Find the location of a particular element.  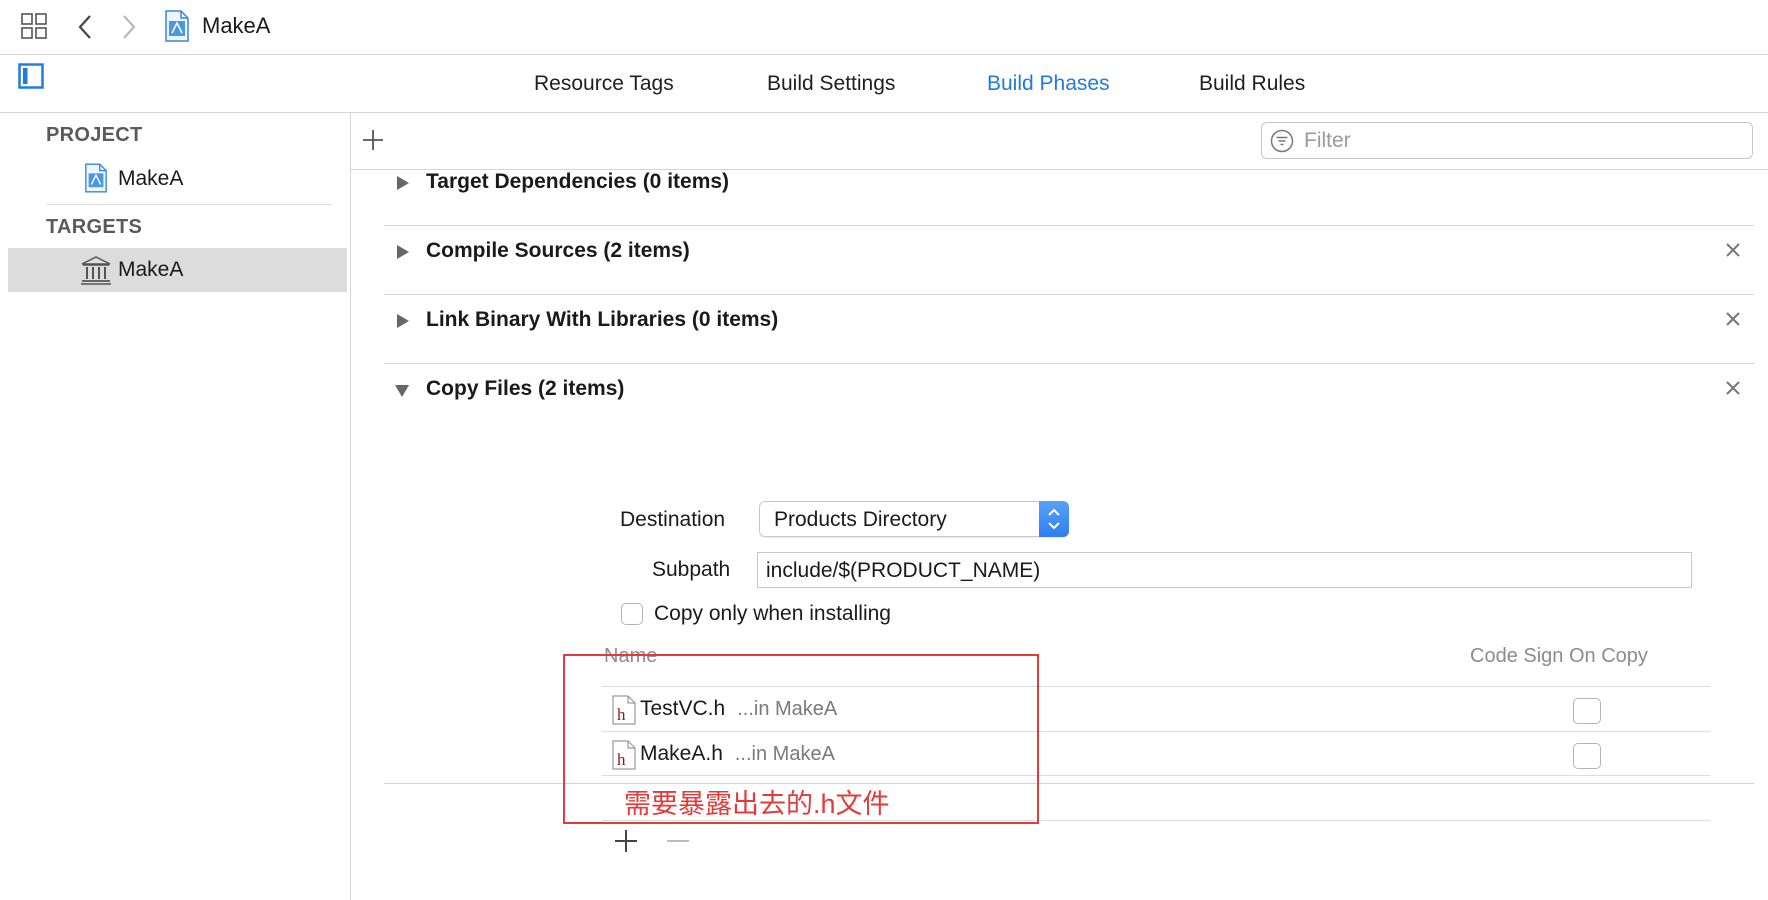

target-building-icon is located at coordinates (96, 272).